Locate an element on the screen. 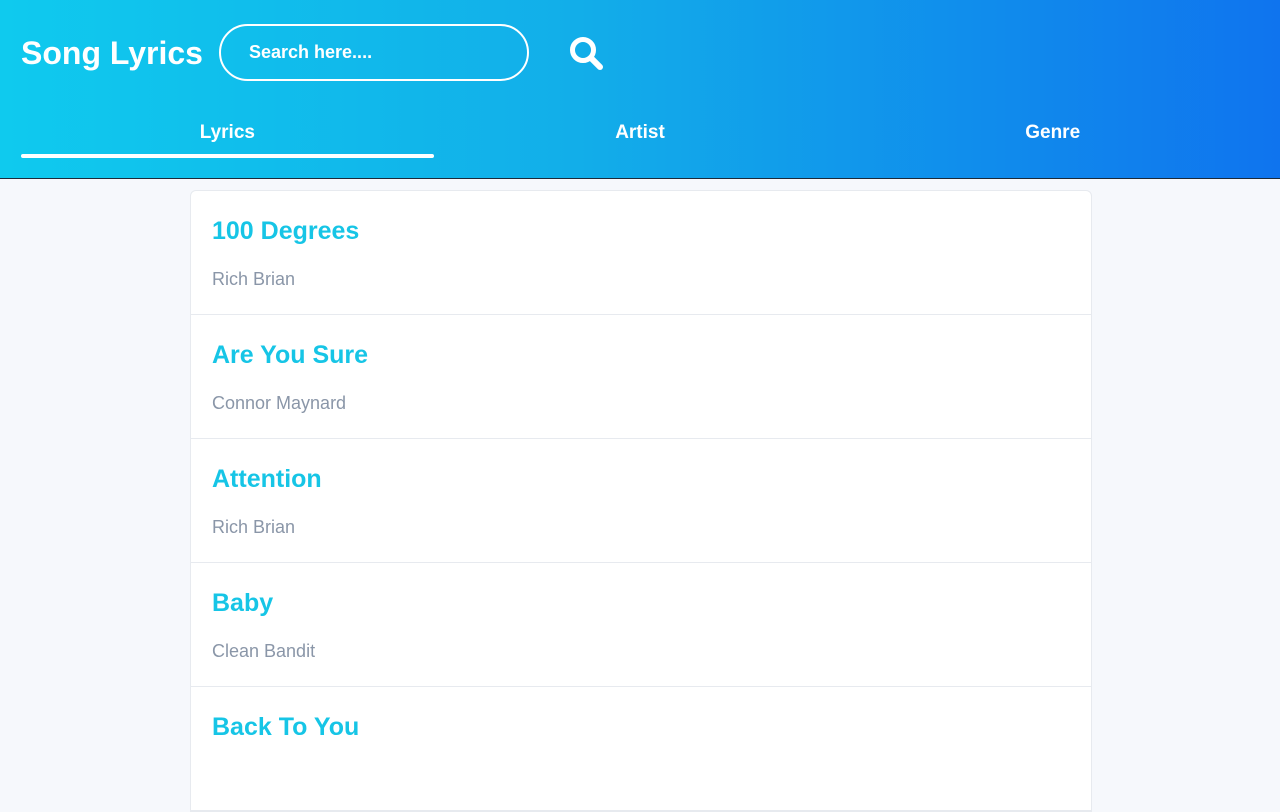 This screenshot has width=1280, height=812. tab-lyrics: Lyrics is located at coordinates (227, 134).